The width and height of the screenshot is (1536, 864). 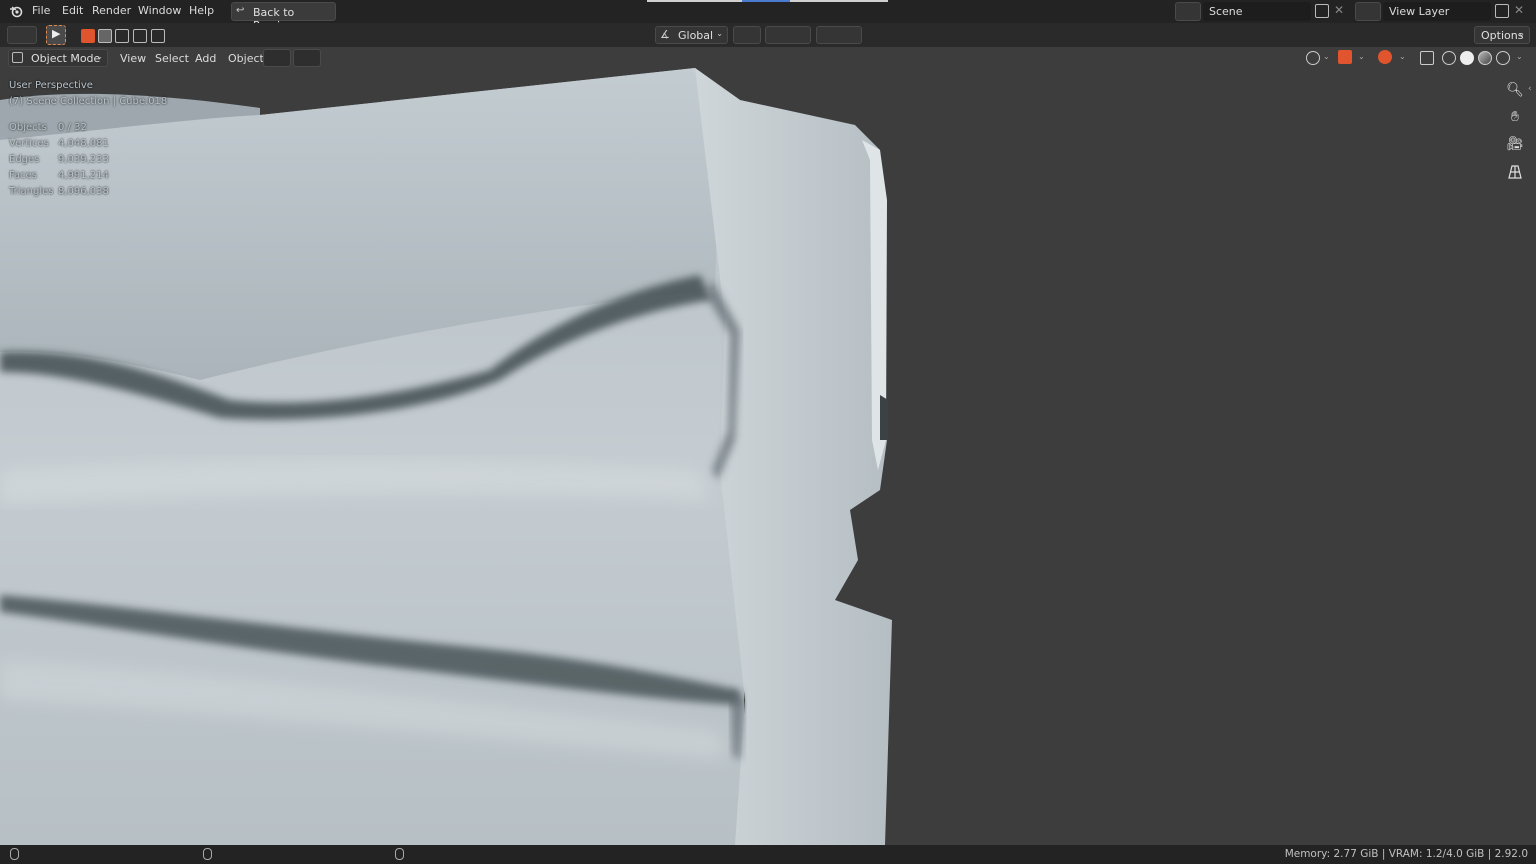 I want to click on visibility-icon, so click(x=1313, y=58).